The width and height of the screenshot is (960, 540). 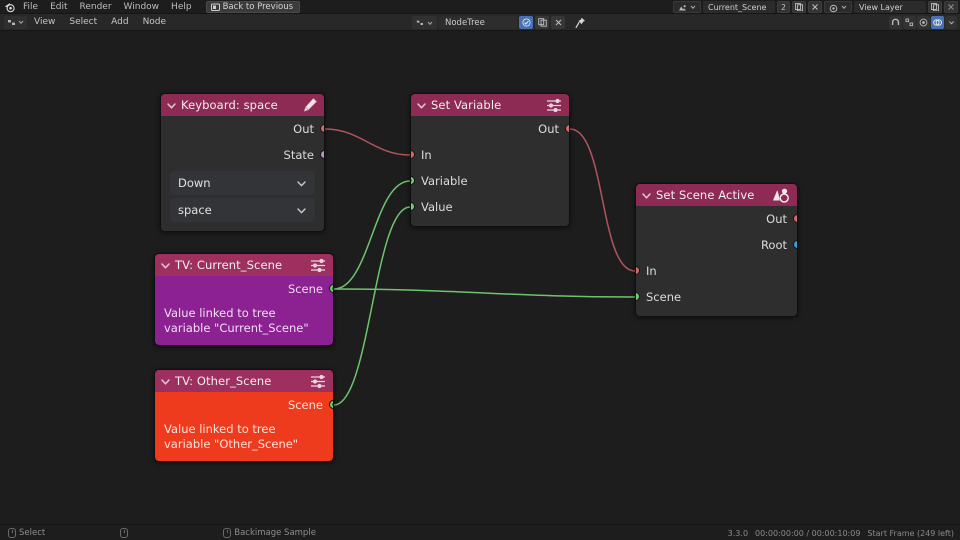 What do you see at coordinates (909, 22) in the screenshot?
I see `snap-target-dropdown` at bounding box center [909, 22].